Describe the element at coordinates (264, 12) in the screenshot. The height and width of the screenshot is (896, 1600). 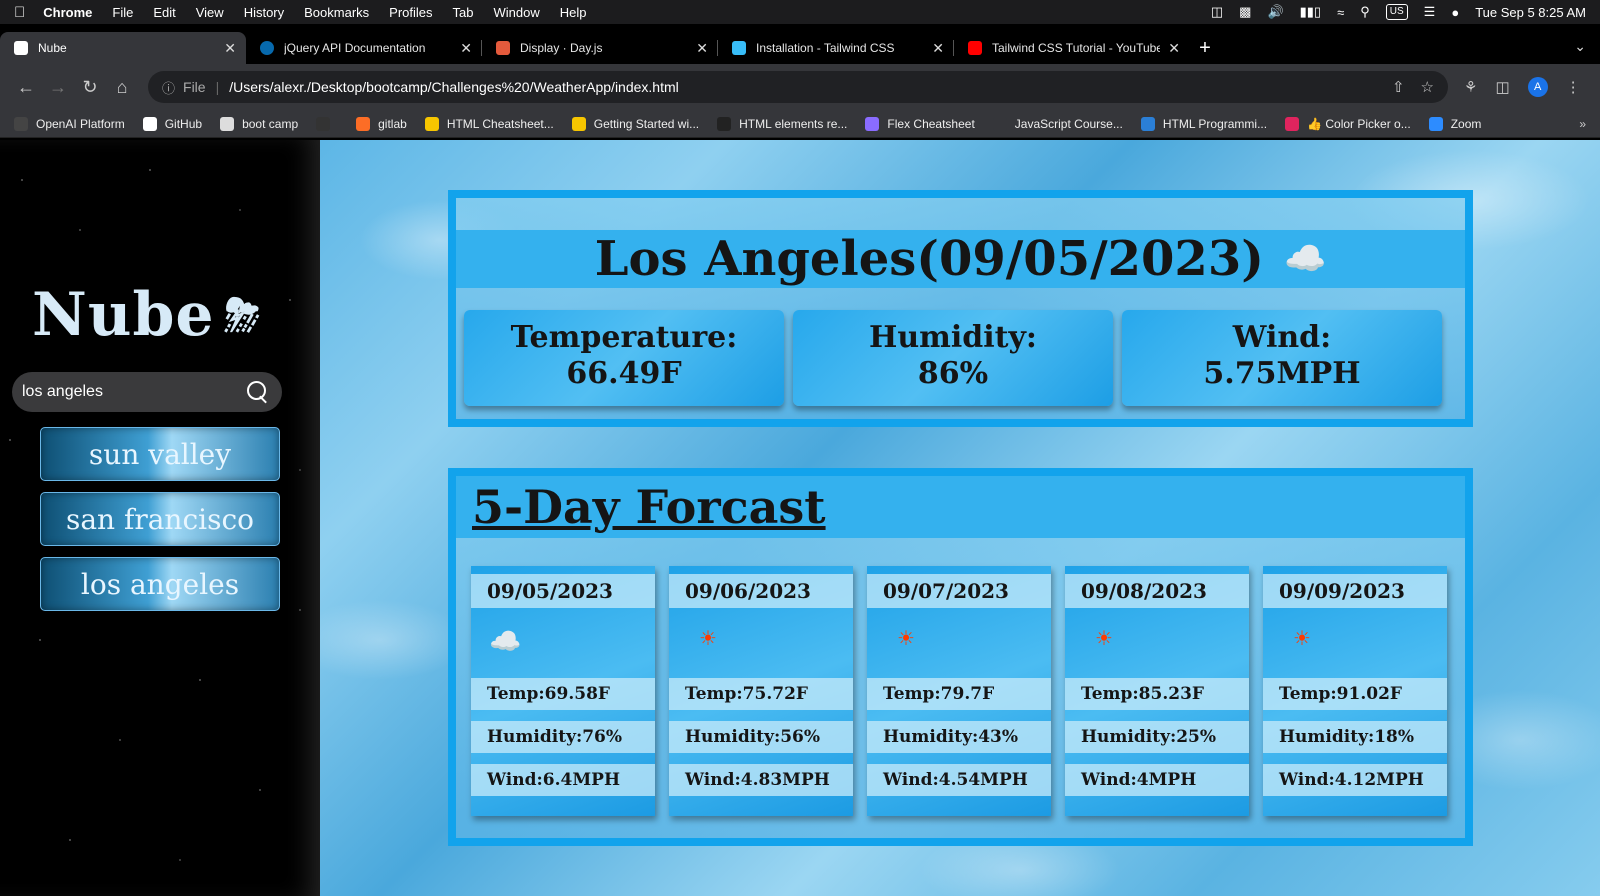
I see `menu-history: History` at that location.